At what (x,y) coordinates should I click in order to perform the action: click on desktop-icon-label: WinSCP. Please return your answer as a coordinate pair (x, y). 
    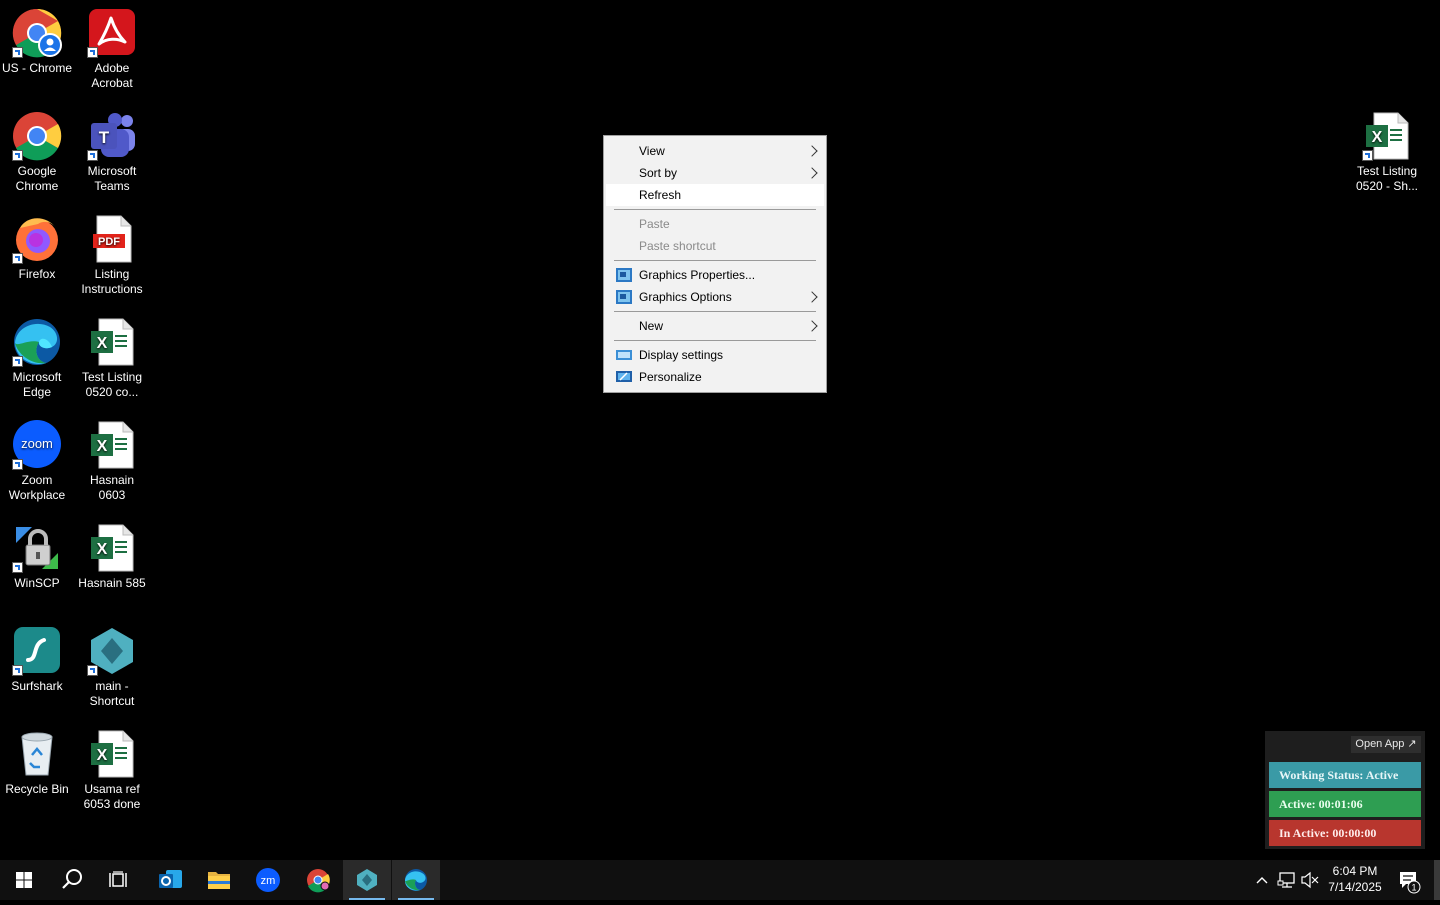
    Looking at the image, I should click on (37, 583).